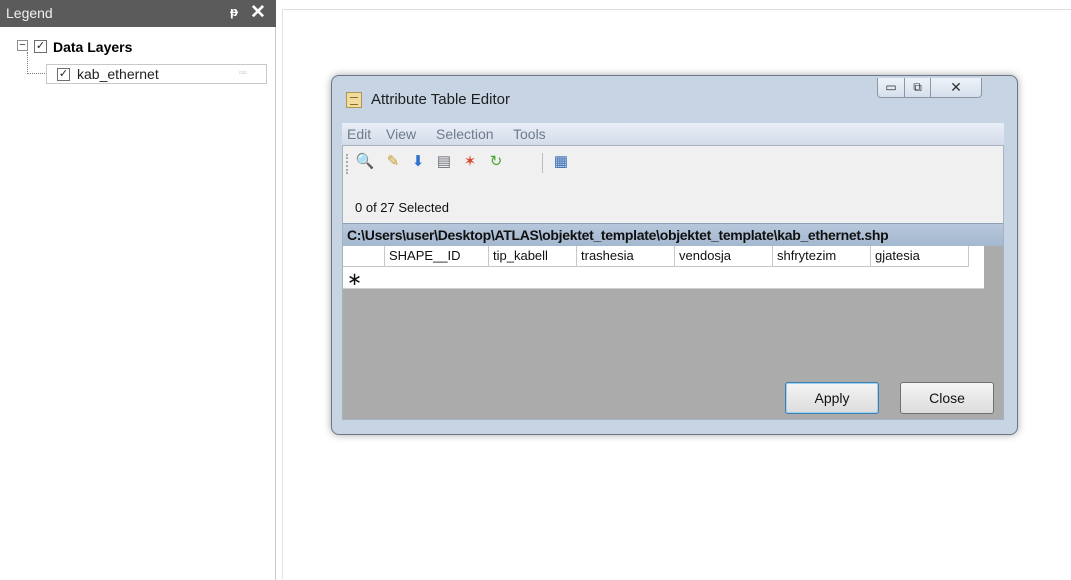 Image resolution: width=1071 pixels, height=580 pixels. What do you see at coordinates (355, 279) in the screenshot?
I see `new-row-marker: ∗` at bounding box center [355, 279].